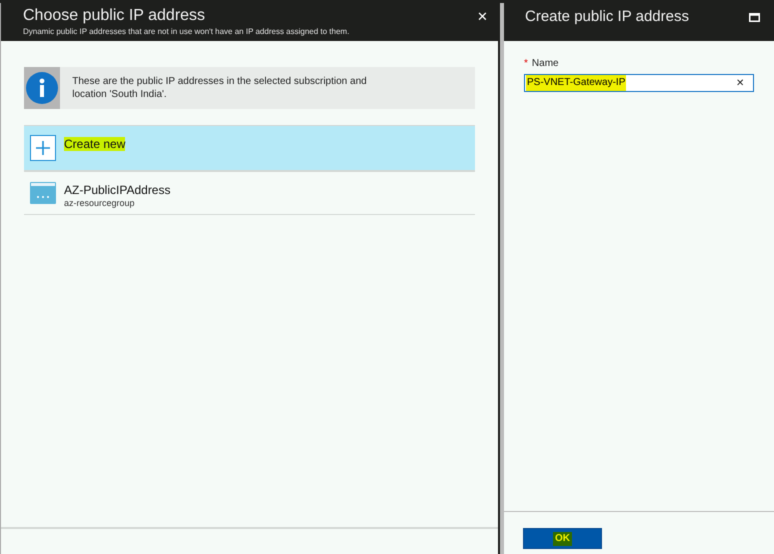  Describe the element at coordinates (562, 538) in the screenshot. I see `ok-button: OK` at that location.